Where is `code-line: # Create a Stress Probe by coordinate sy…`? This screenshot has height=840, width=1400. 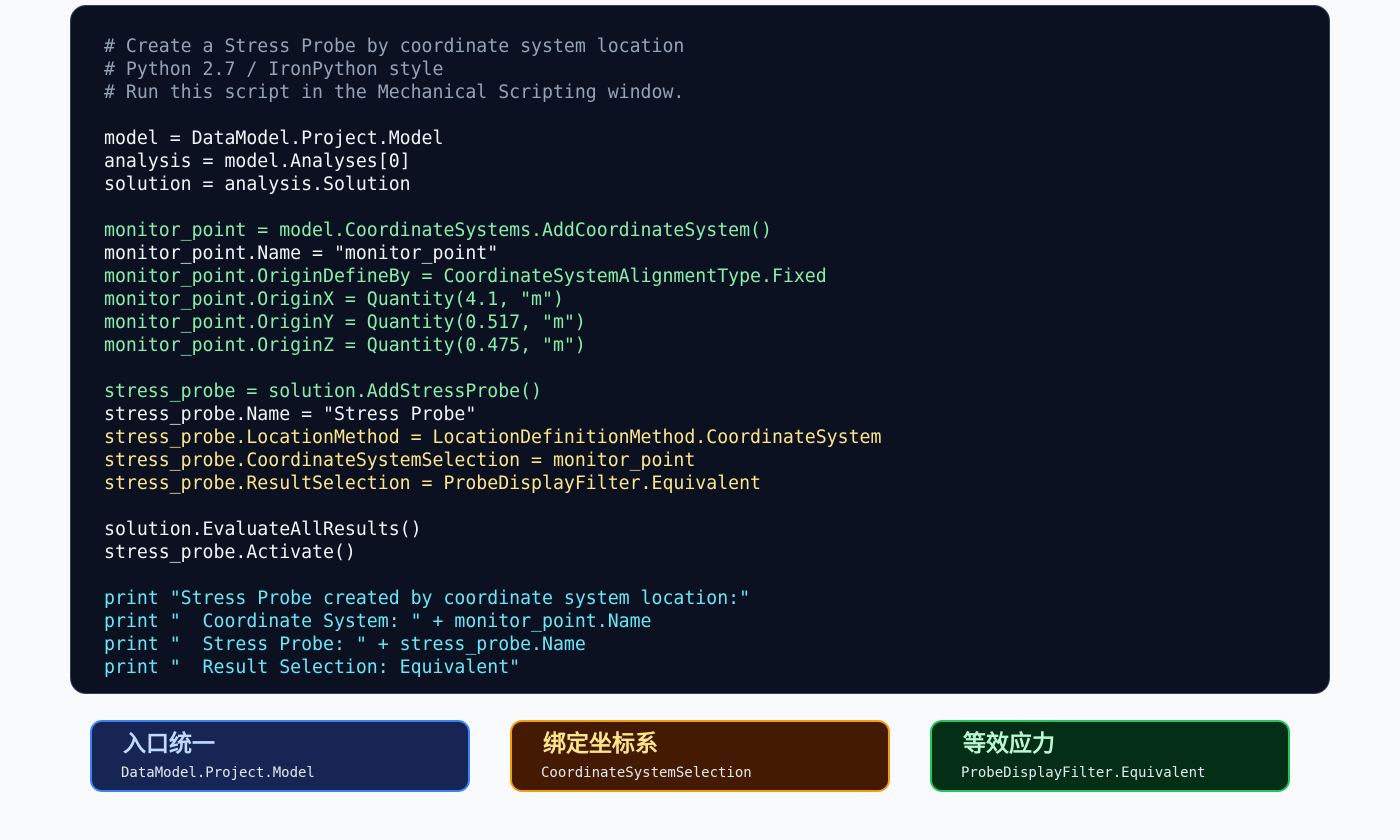
code-line: # Create a Stress Probe by coordinate sy… is located at coordinates (394, 46).